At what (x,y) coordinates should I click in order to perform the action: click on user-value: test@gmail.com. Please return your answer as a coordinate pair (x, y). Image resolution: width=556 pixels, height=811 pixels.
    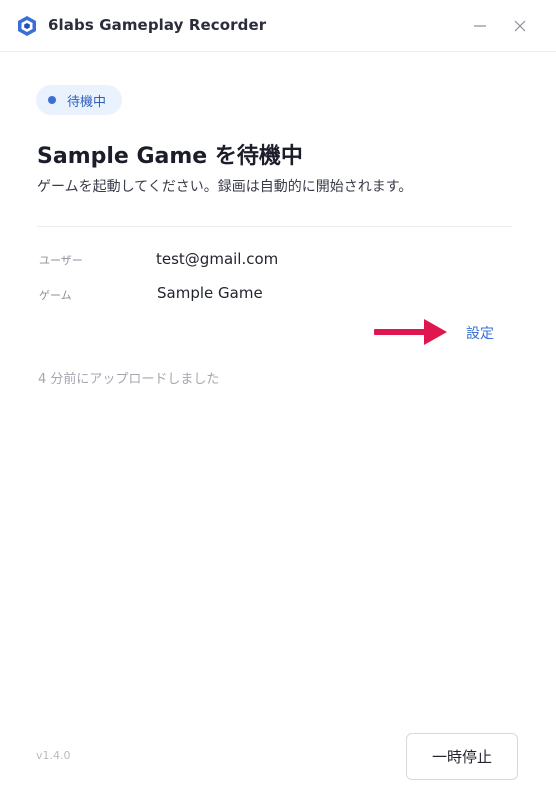
    Looking at the image, I should click on (217, 259).